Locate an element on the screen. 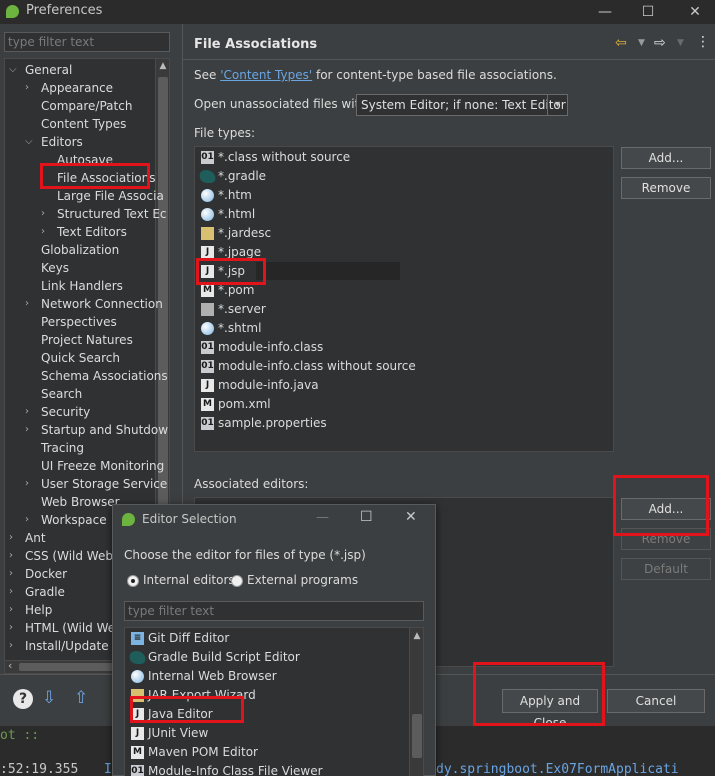  external-programs-radio is located at coordinates (237, 581).